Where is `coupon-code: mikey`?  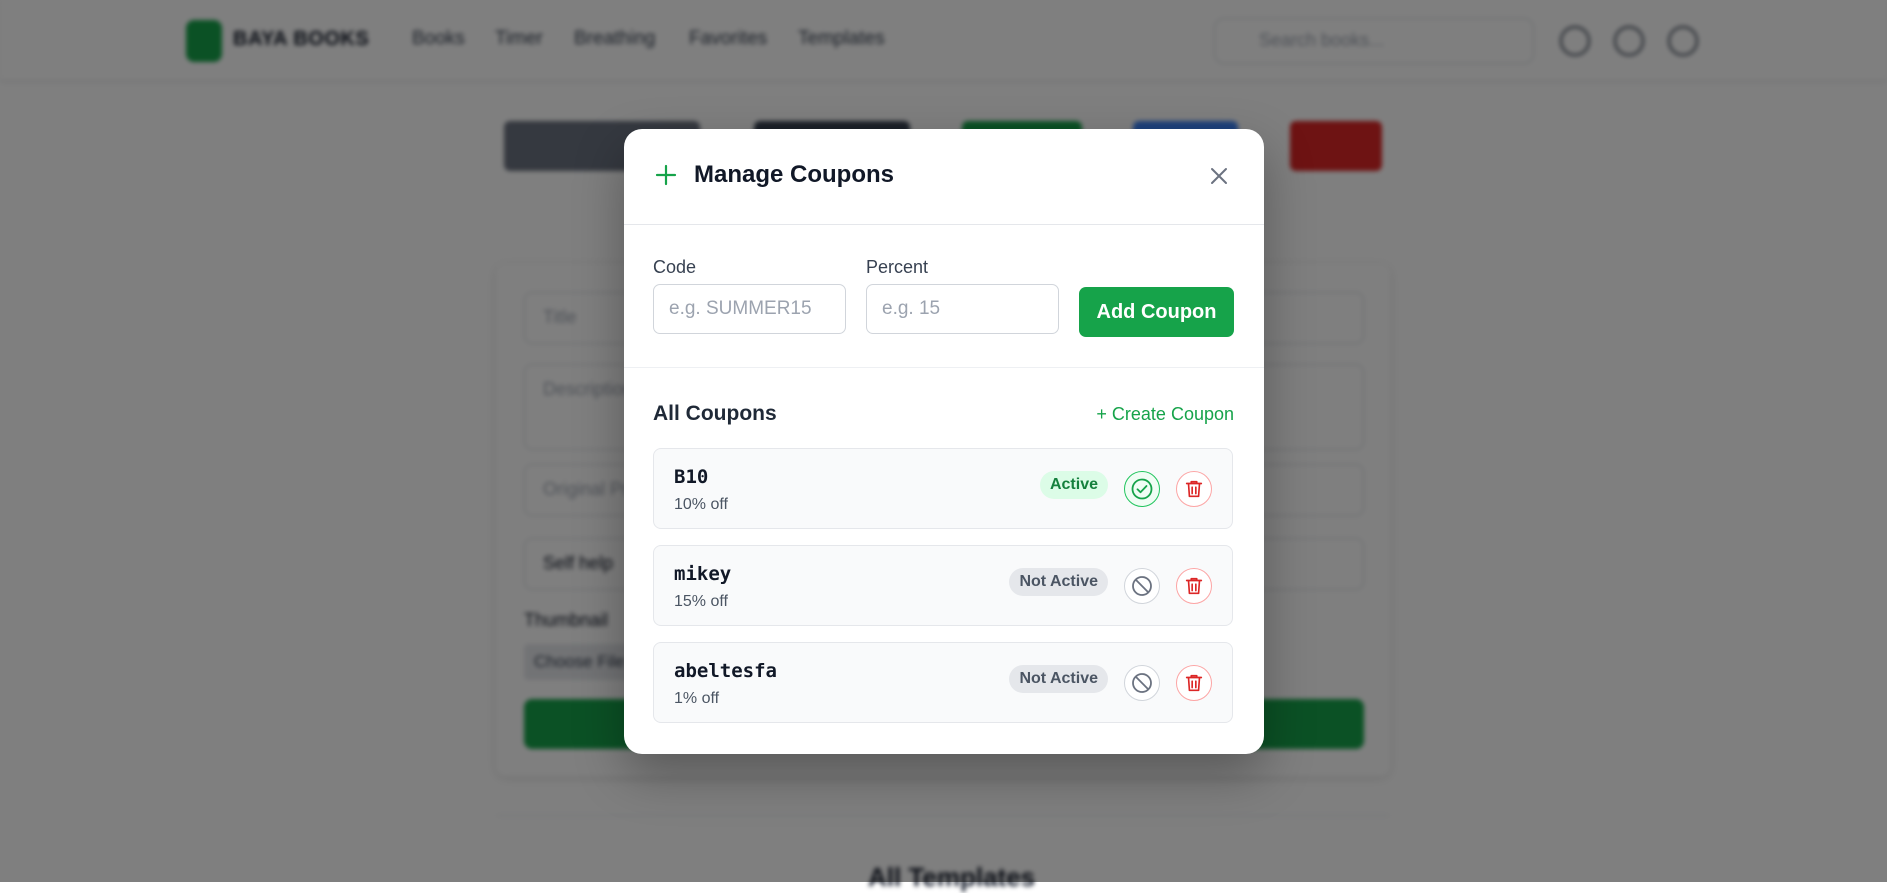
coupon-code: mikey is located at coordinates (703, 574).